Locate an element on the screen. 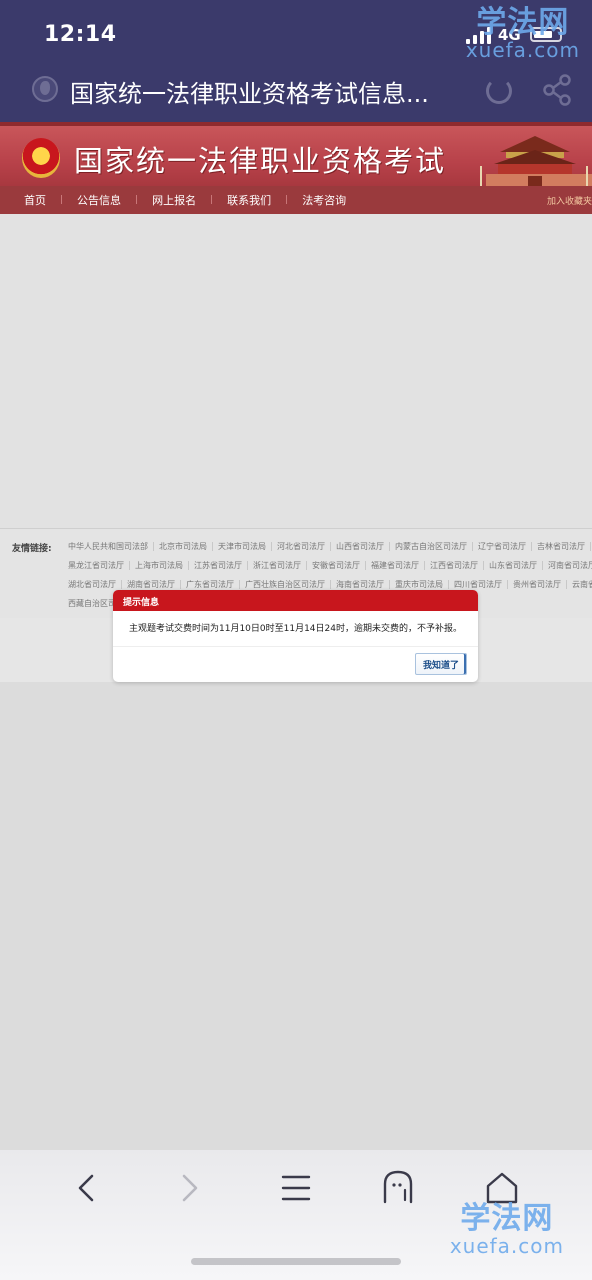  nav-contact: 联系我们 is located at coordinates (249, 200).